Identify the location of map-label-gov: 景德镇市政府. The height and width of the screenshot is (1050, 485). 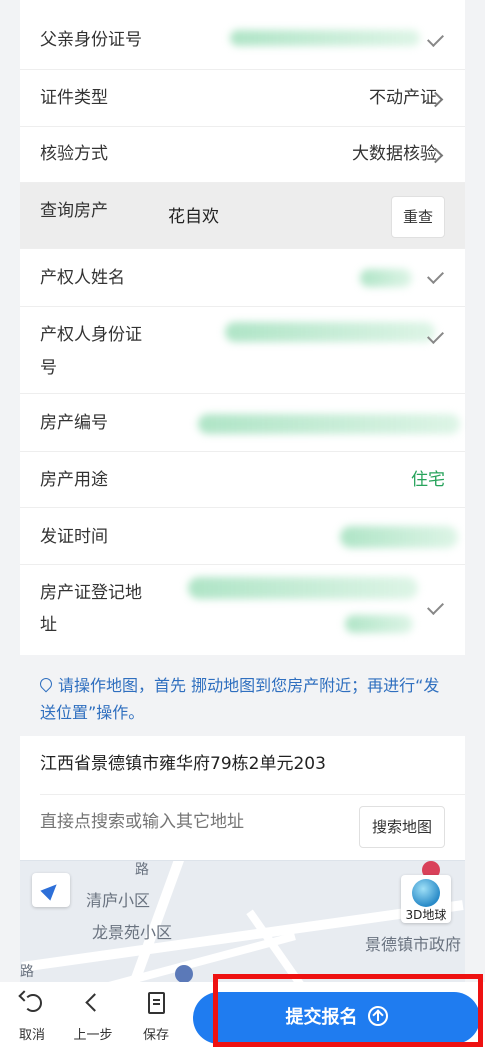
(413, 944).